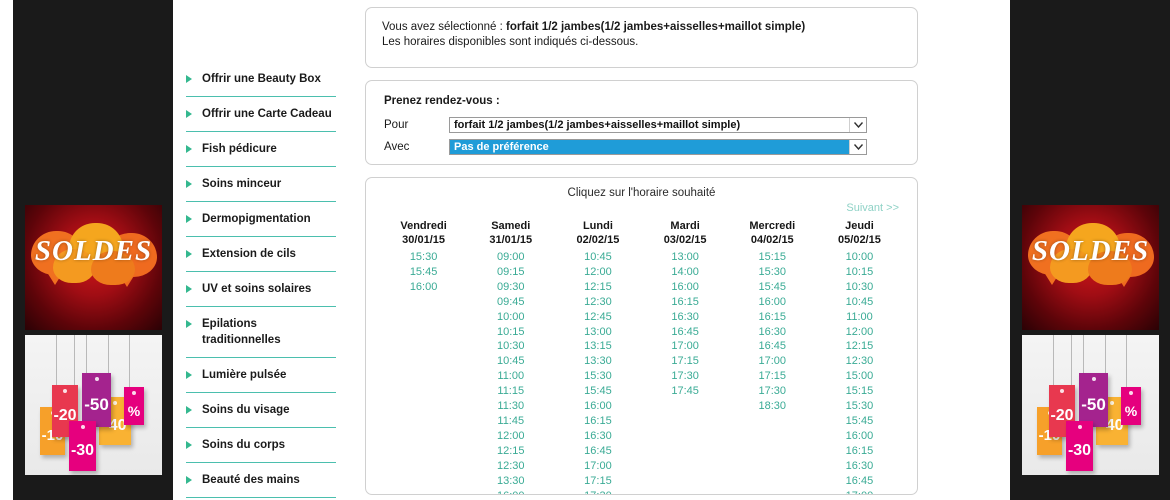 This screenshot has width=1170, height=500. I want to click on time-slot: 09:00, so click(510, 257).